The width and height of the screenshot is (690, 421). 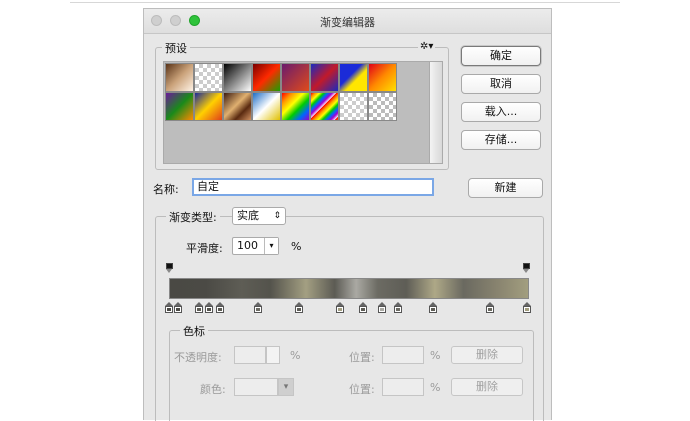 What do you see at coordinates (250, 355) in the screenshot?
I see `opacity-input` at bounding box center [250, 355].